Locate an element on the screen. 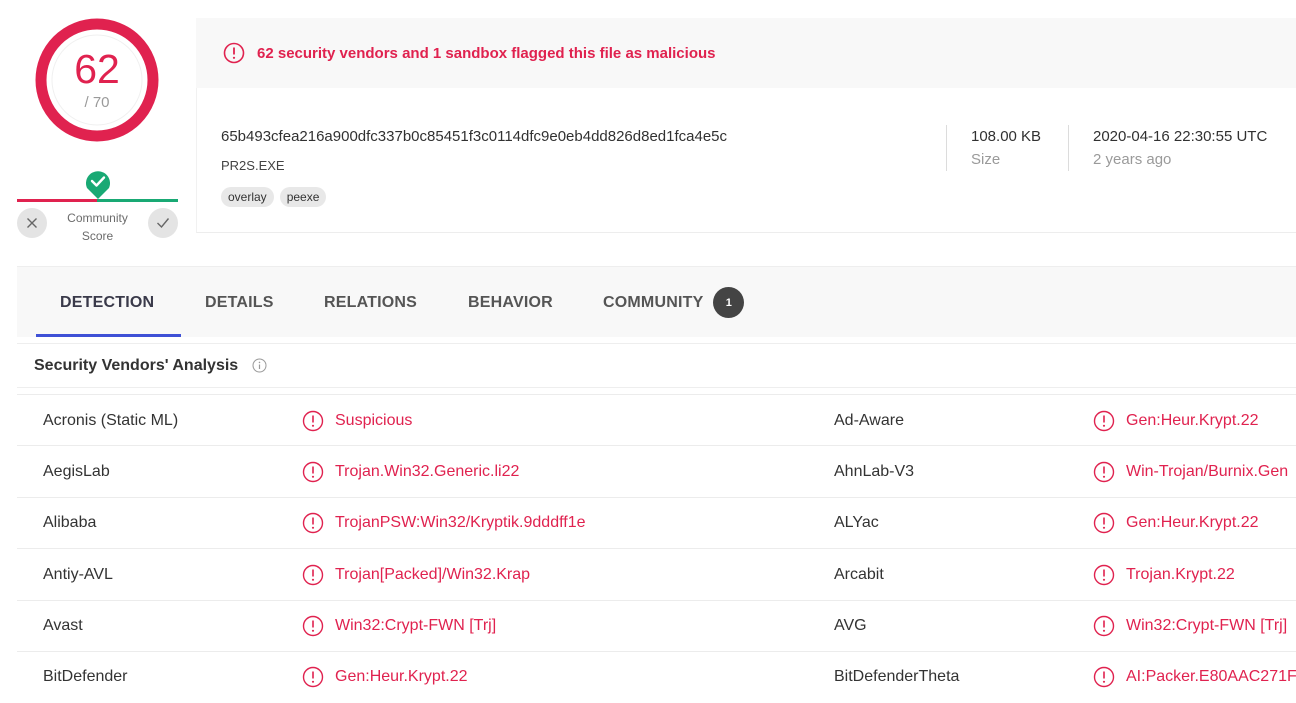 The height and width of the screenshot is (703, 1296). detection-label: Suspicious is located at coordinates (374, 420).